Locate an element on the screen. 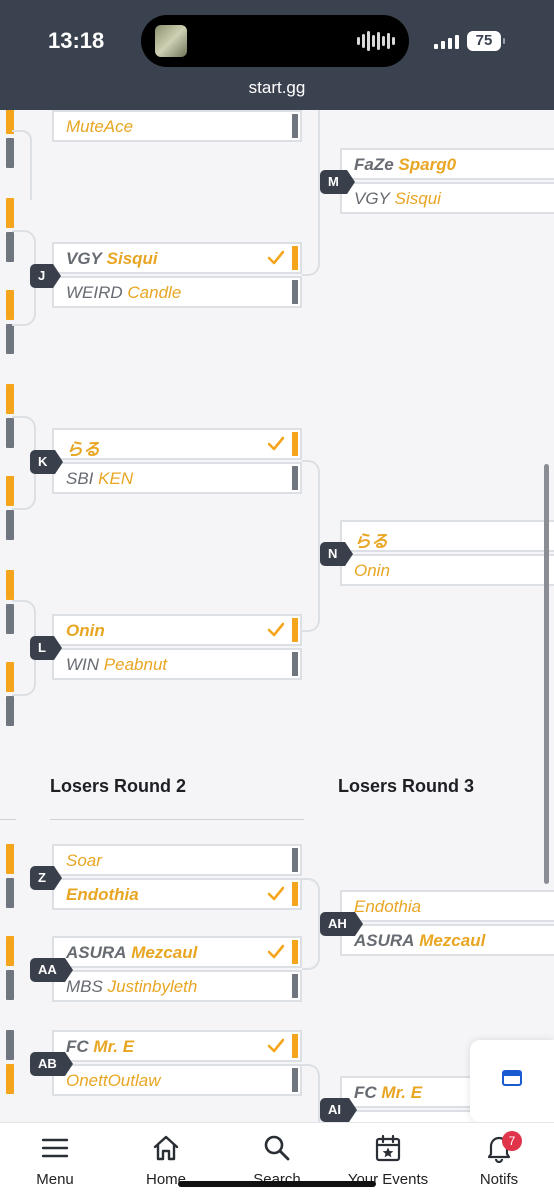 Image resolution: width=554 pixels, height=1200 pixels. player-slot-winner: VGY Sisqui is located at coordinates (177, 258).